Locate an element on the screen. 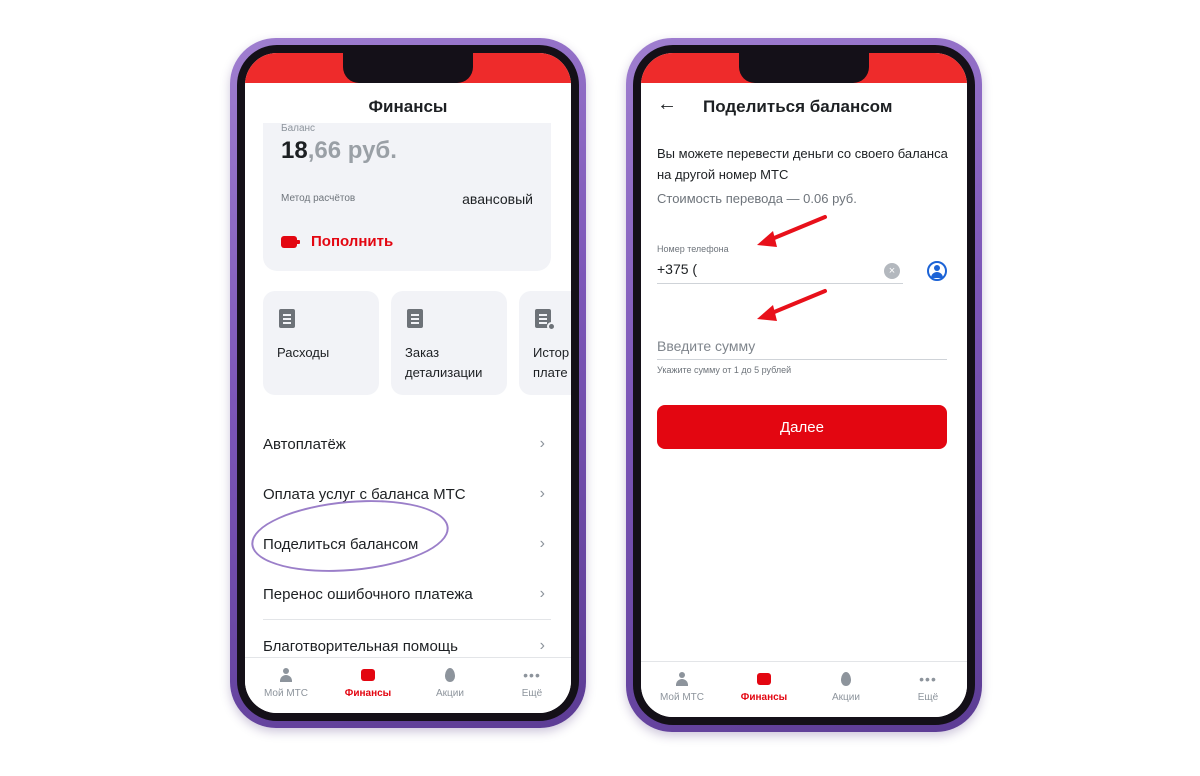 The width and height of the screenshot is (1200, 776). tile-label: Истор плате is located at coordinates (551, 363).